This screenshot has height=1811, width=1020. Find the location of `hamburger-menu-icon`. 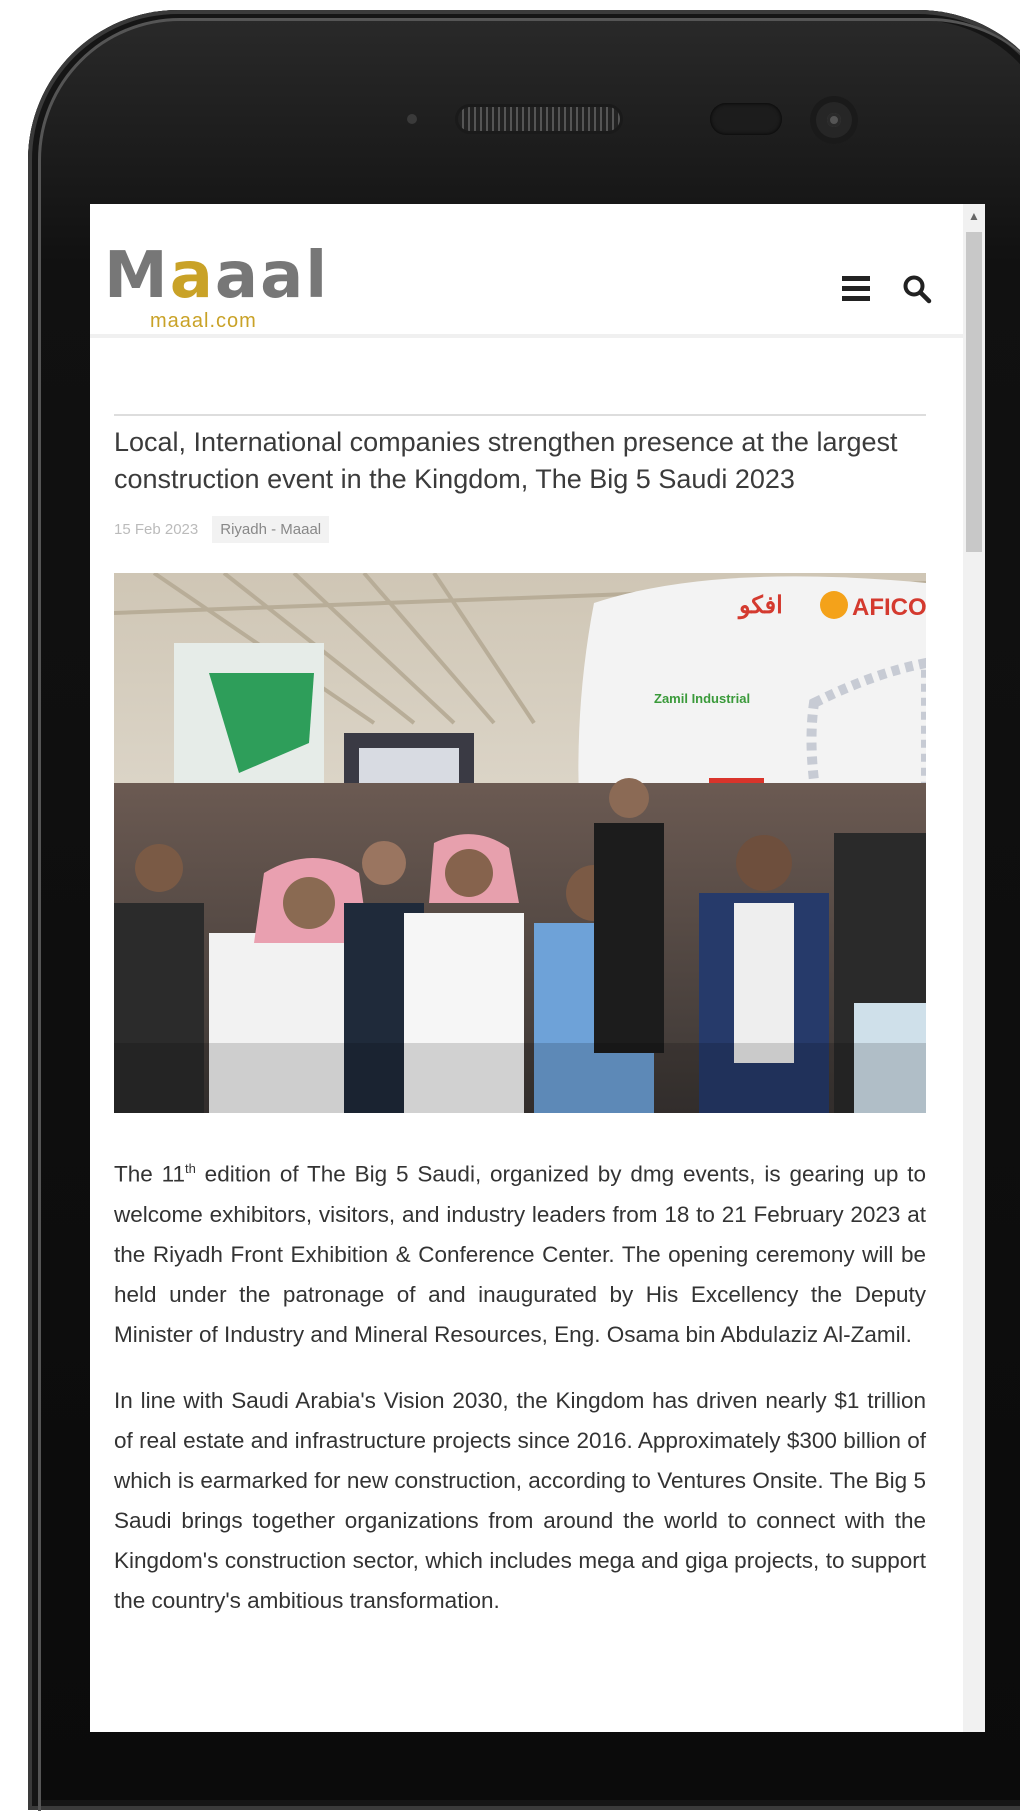

hamburger-menu-icon is located at coordinates (856, 288).